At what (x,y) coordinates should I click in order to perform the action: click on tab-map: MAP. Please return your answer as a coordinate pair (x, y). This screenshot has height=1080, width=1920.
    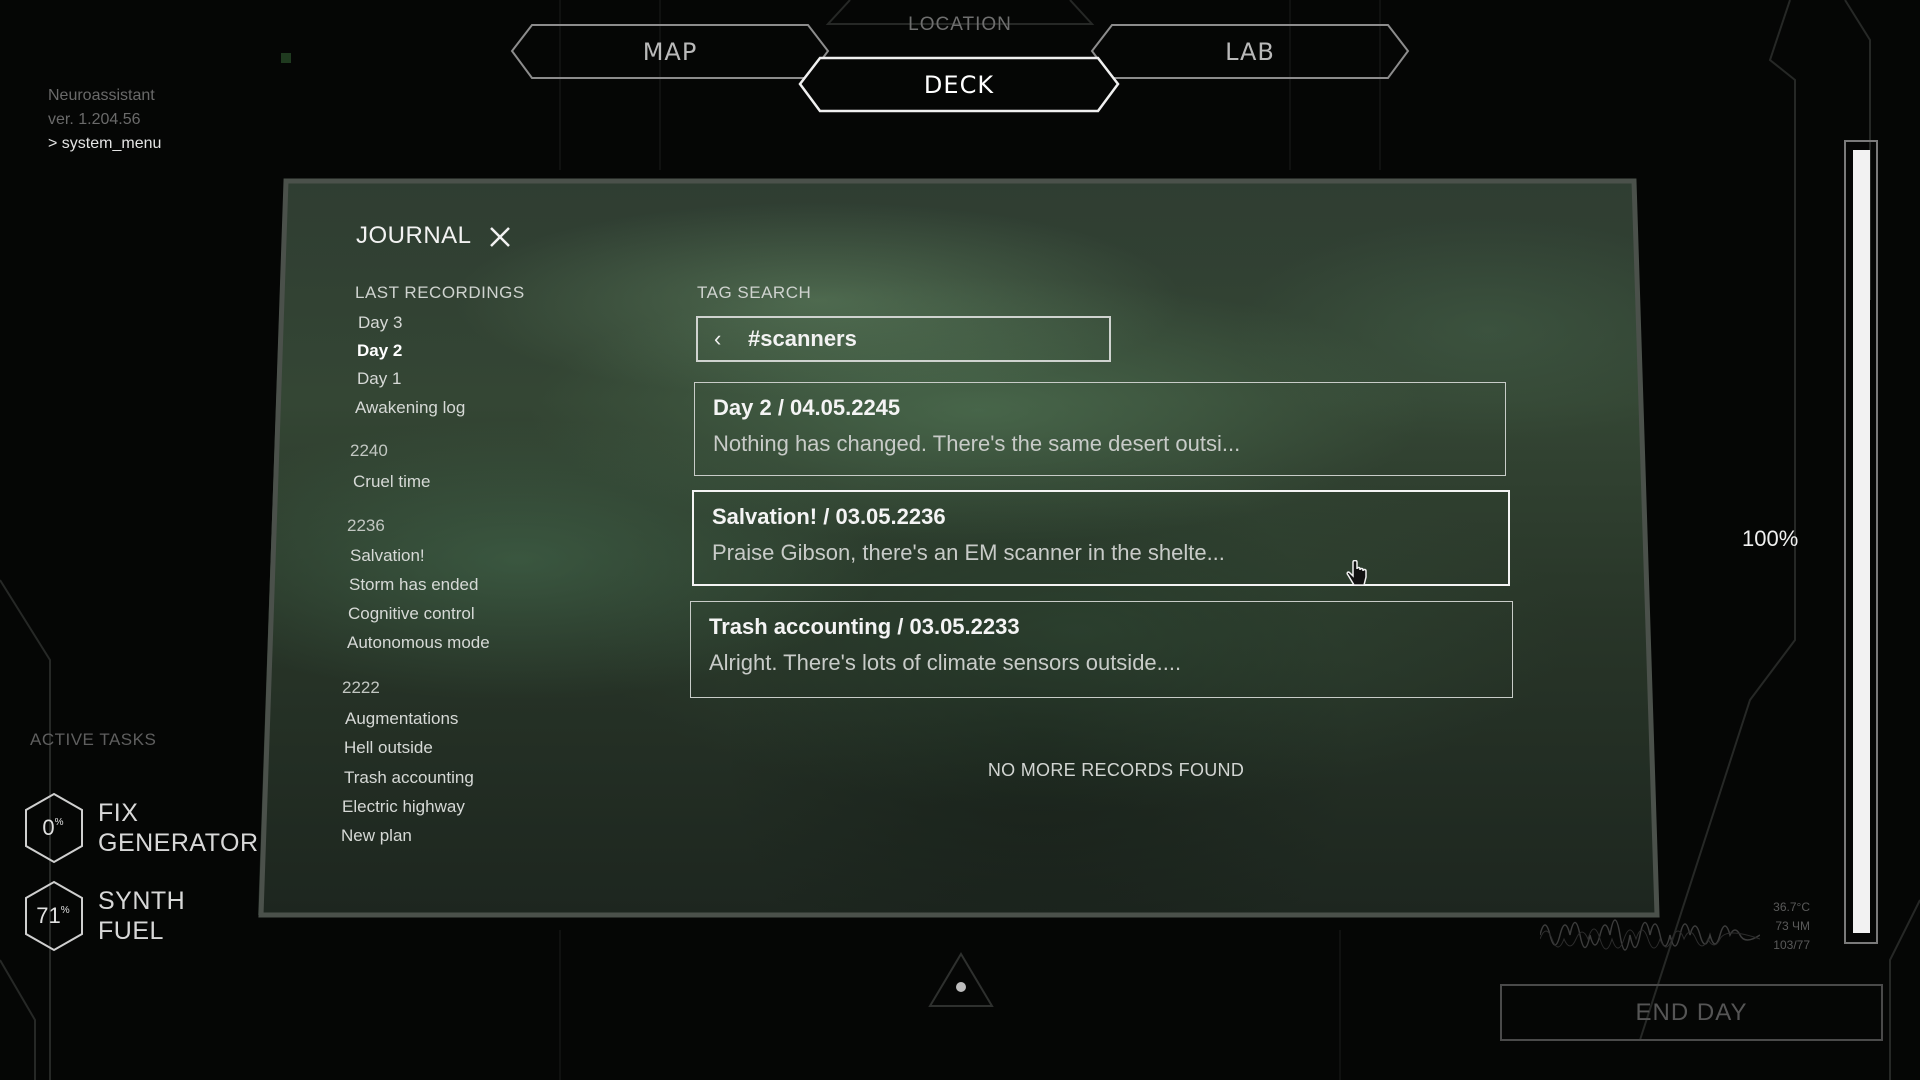
    Looking at the image, I should click on (670, 51).